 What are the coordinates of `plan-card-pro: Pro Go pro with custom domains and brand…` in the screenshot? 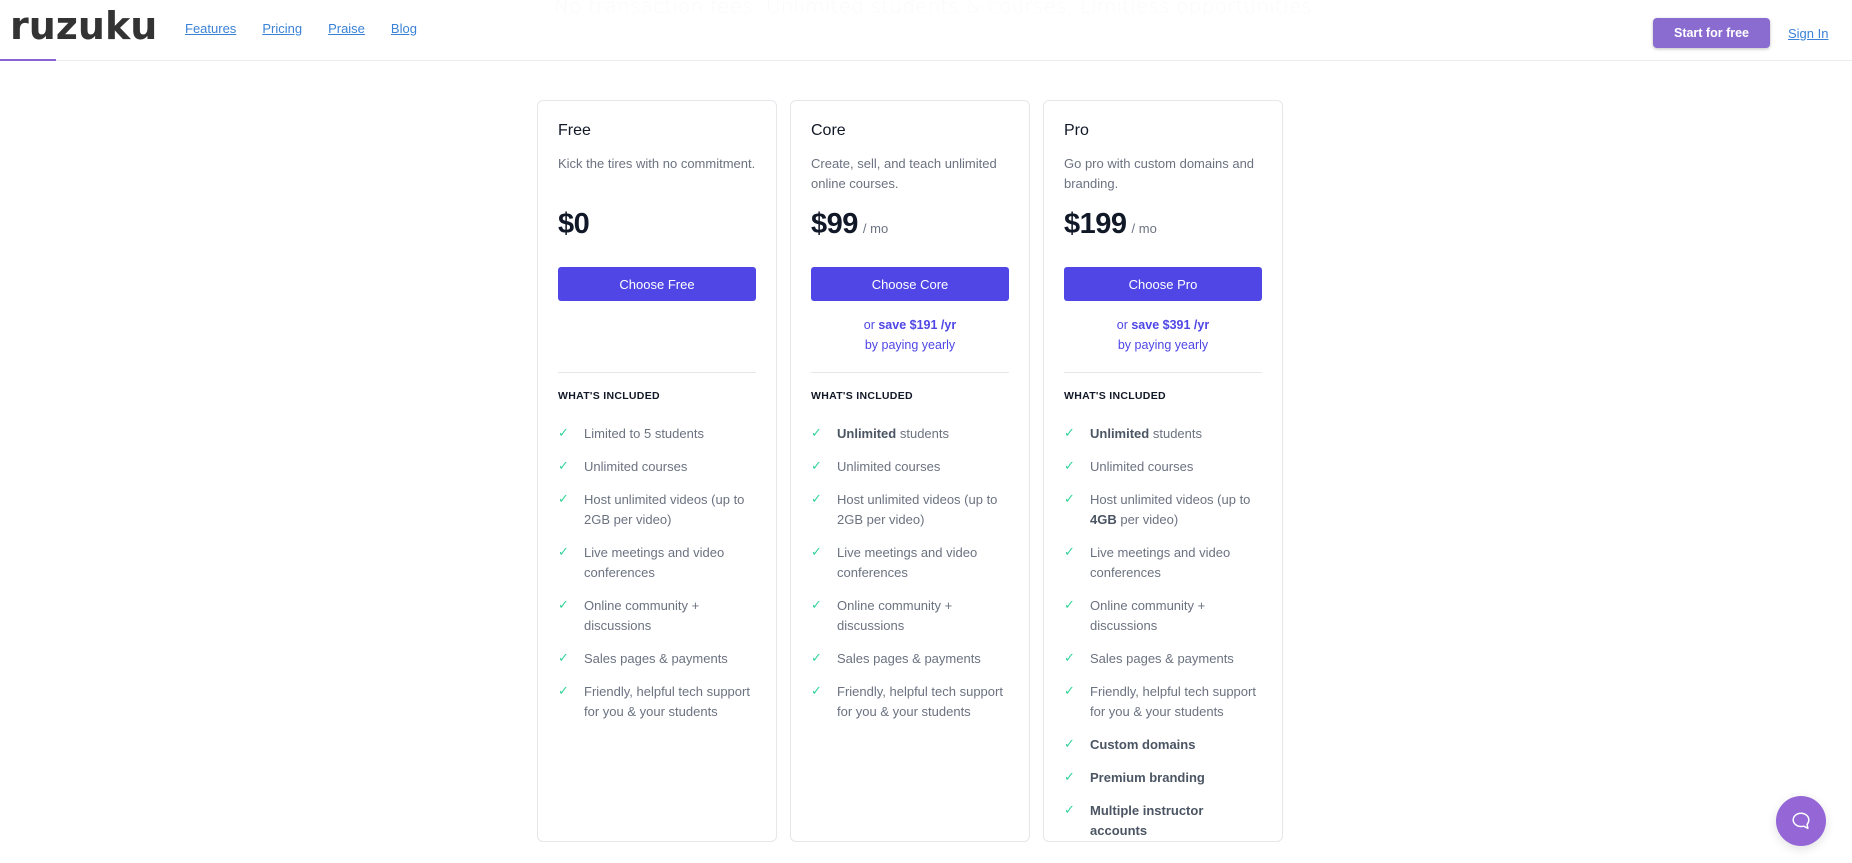 It's located at (1163, 471).